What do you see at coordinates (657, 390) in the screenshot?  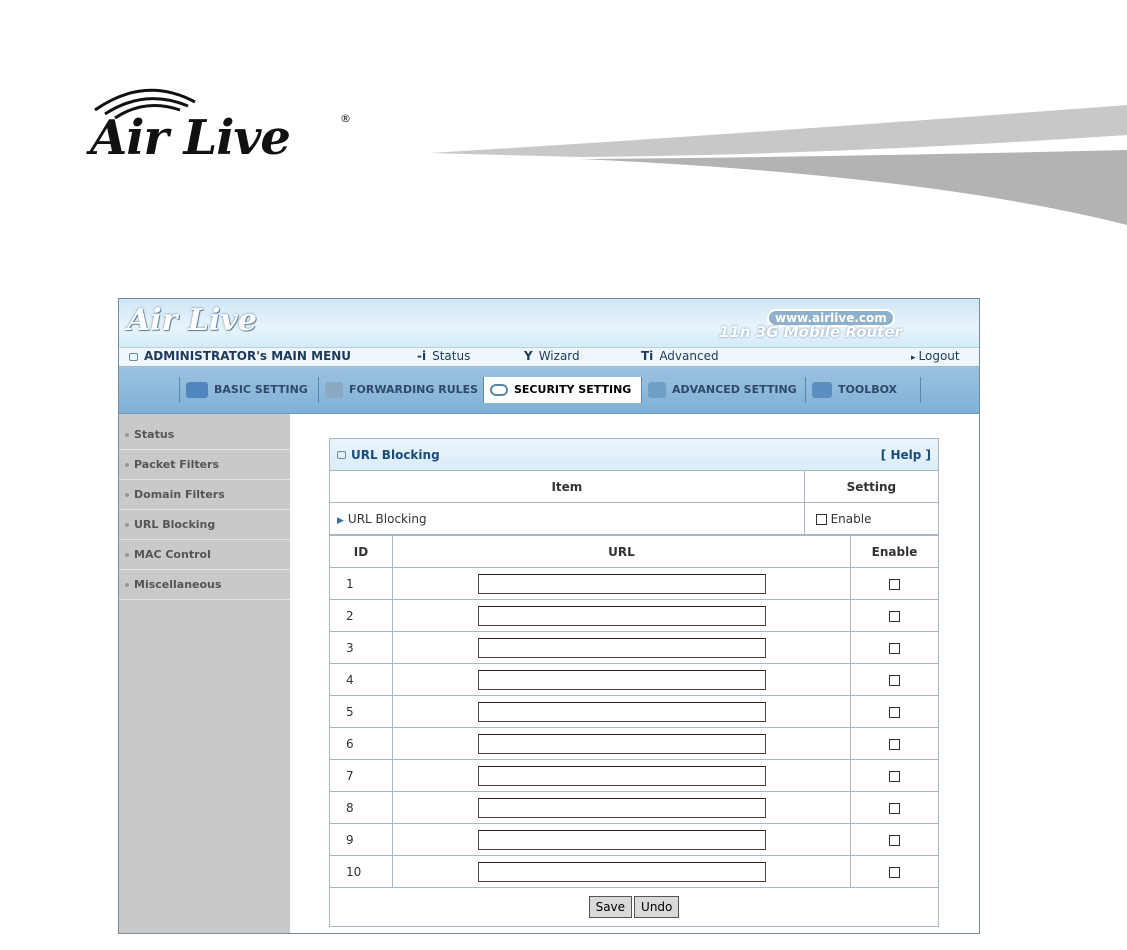 I see `advanced-gear-icon` at bounding box center [657, 390].